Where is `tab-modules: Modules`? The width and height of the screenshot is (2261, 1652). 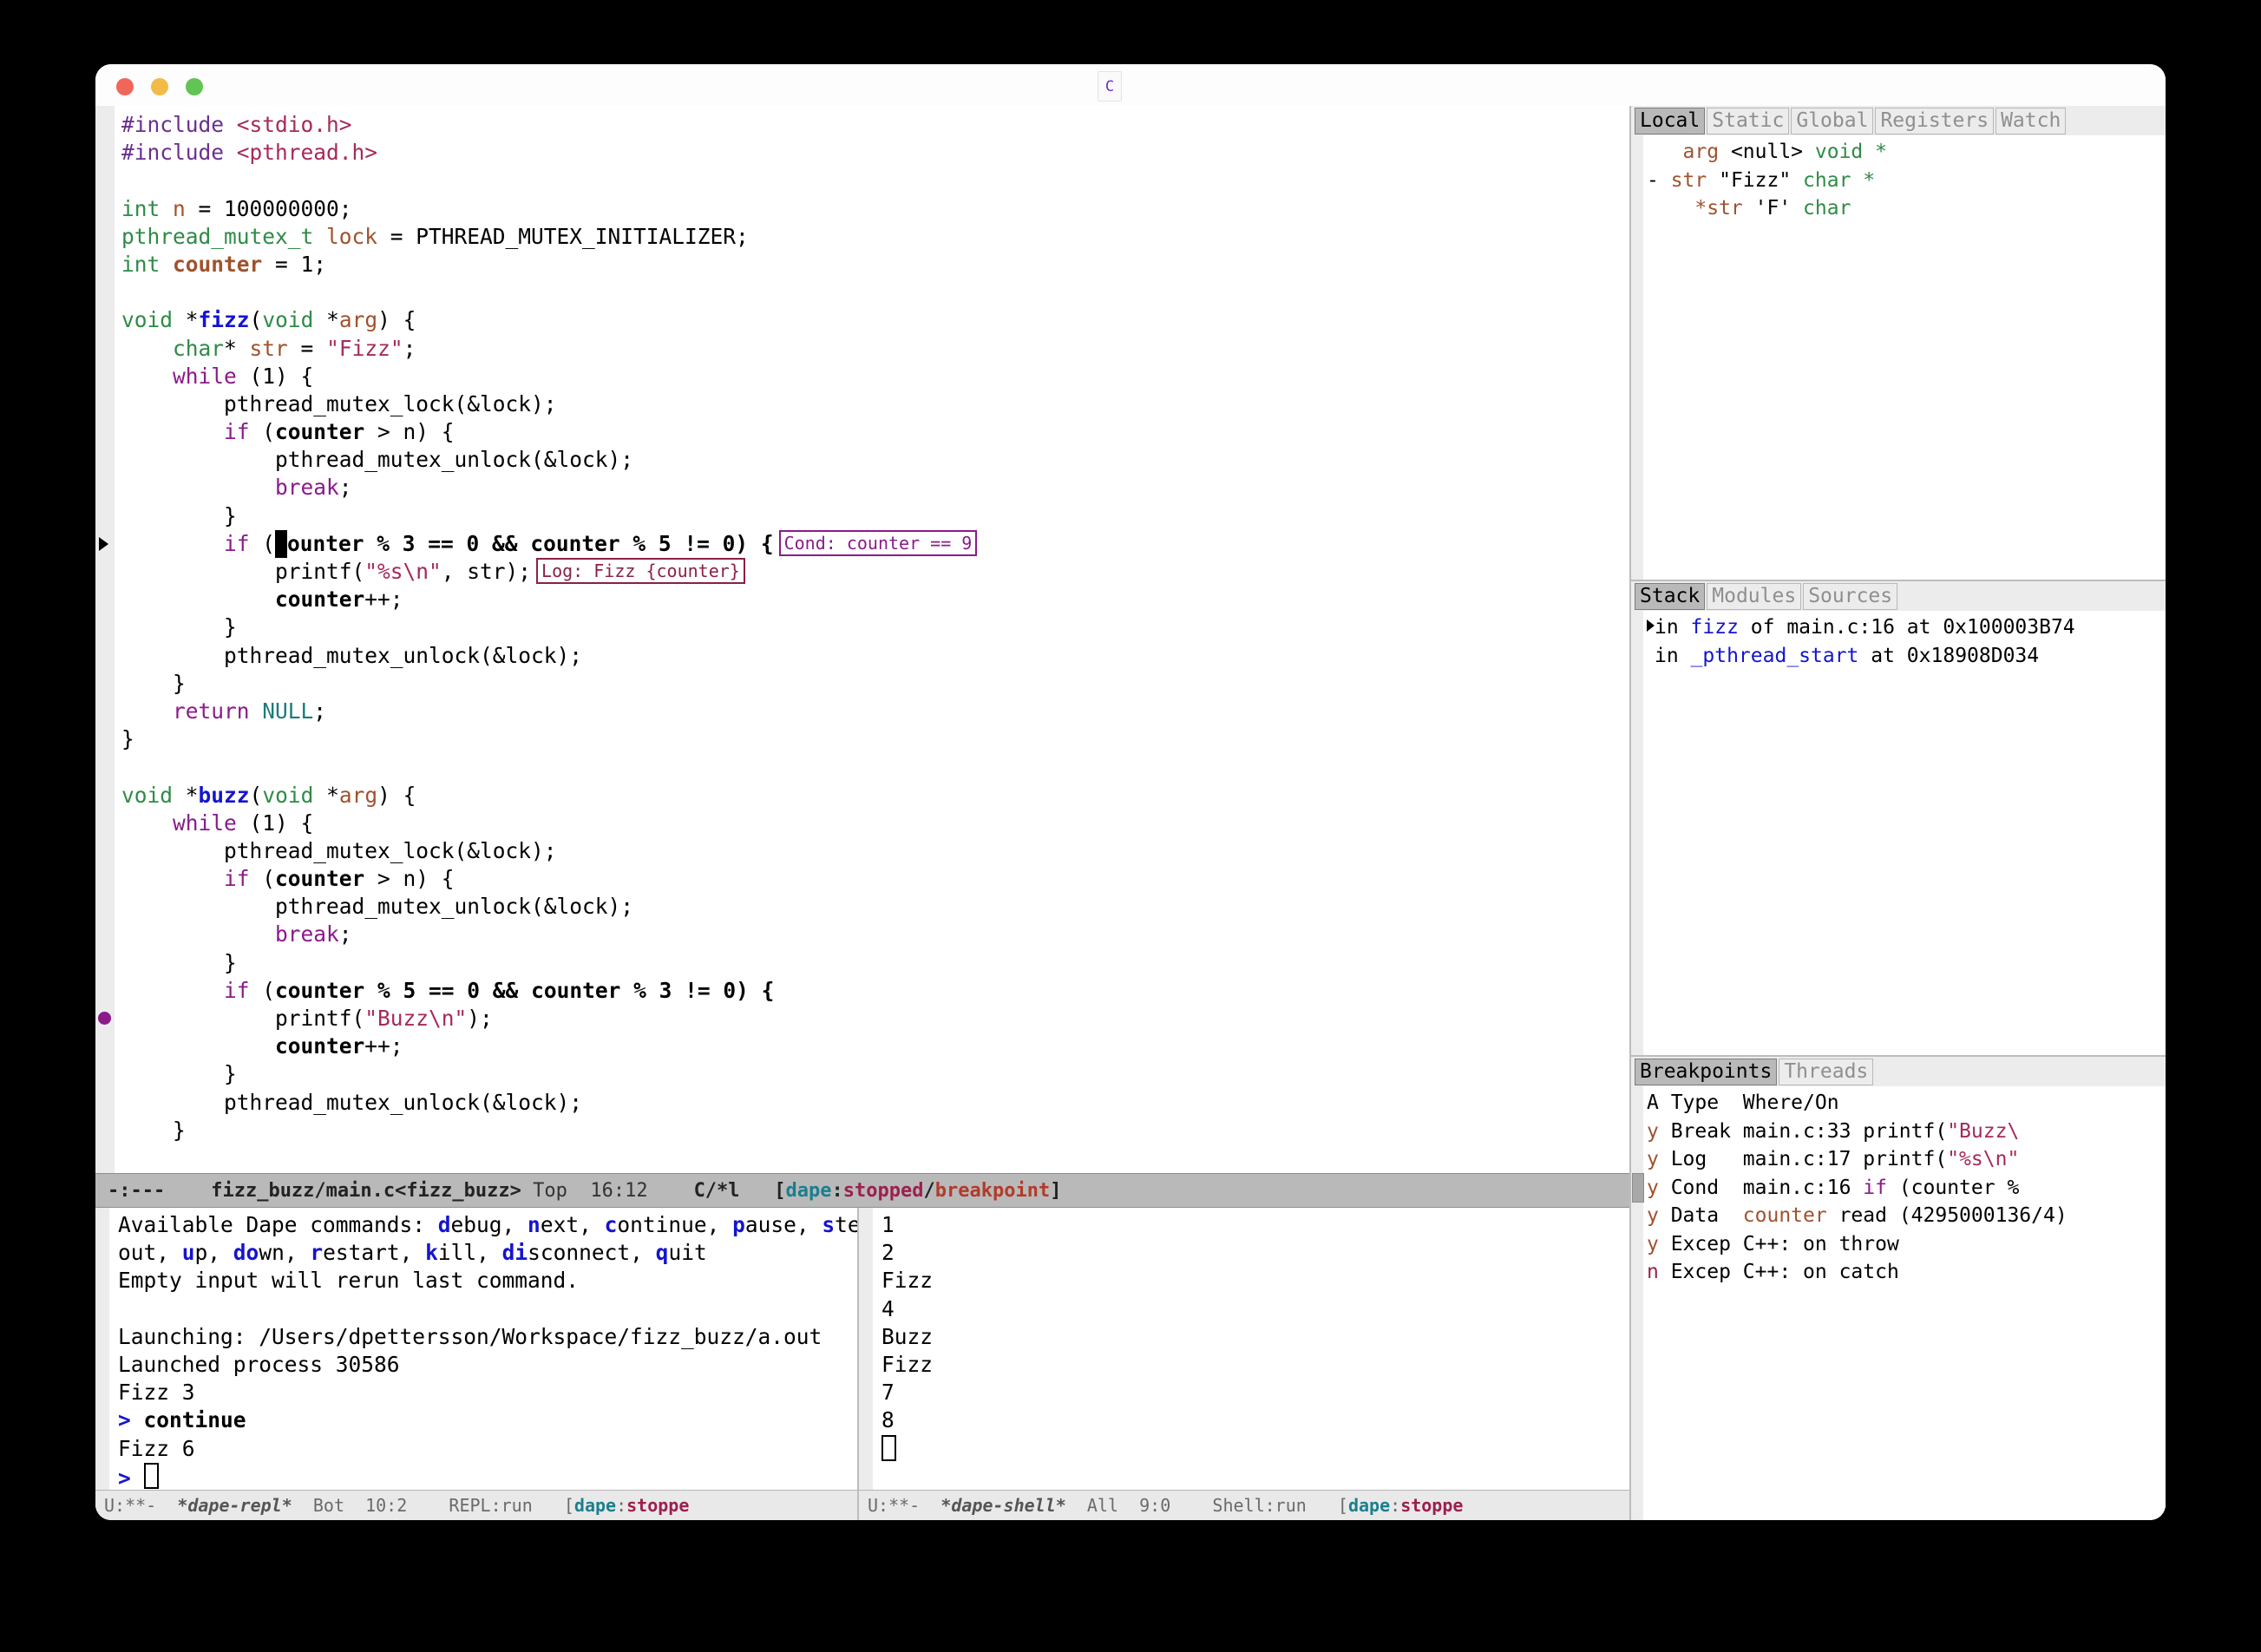 tab-modules: Modules is located at coordinates (1754, 596).